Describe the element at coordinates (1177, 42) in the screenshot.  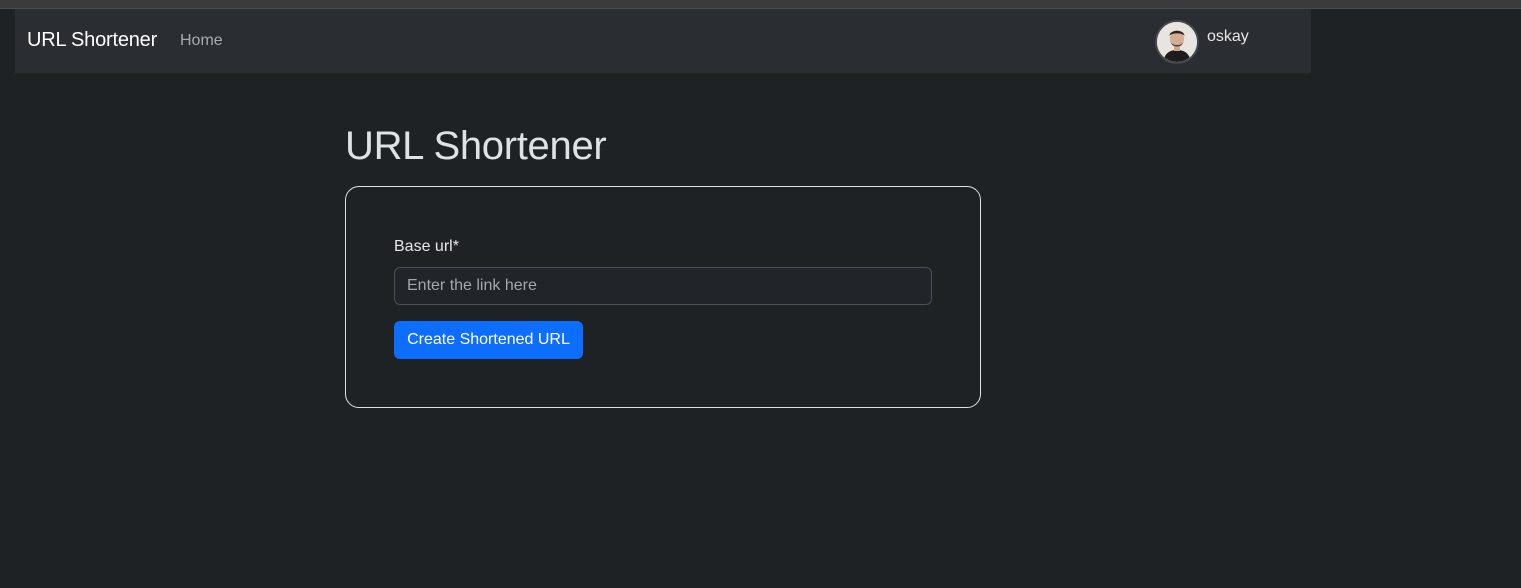
I see `user-avatar-icon` at that location.